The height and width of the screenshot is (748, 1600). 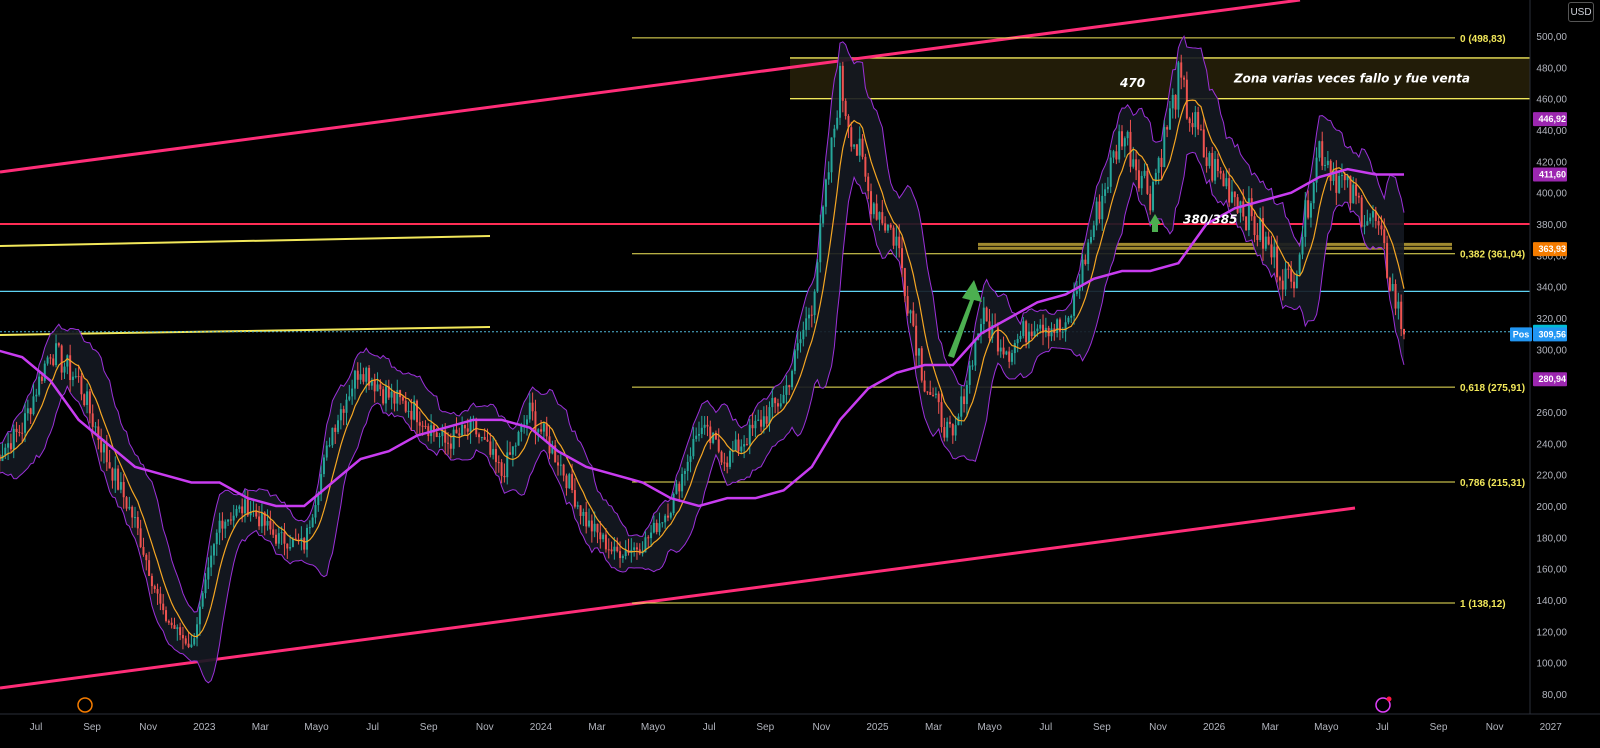 I want to click on price-tag-label: 411,60, so click(x=1552, y=174).